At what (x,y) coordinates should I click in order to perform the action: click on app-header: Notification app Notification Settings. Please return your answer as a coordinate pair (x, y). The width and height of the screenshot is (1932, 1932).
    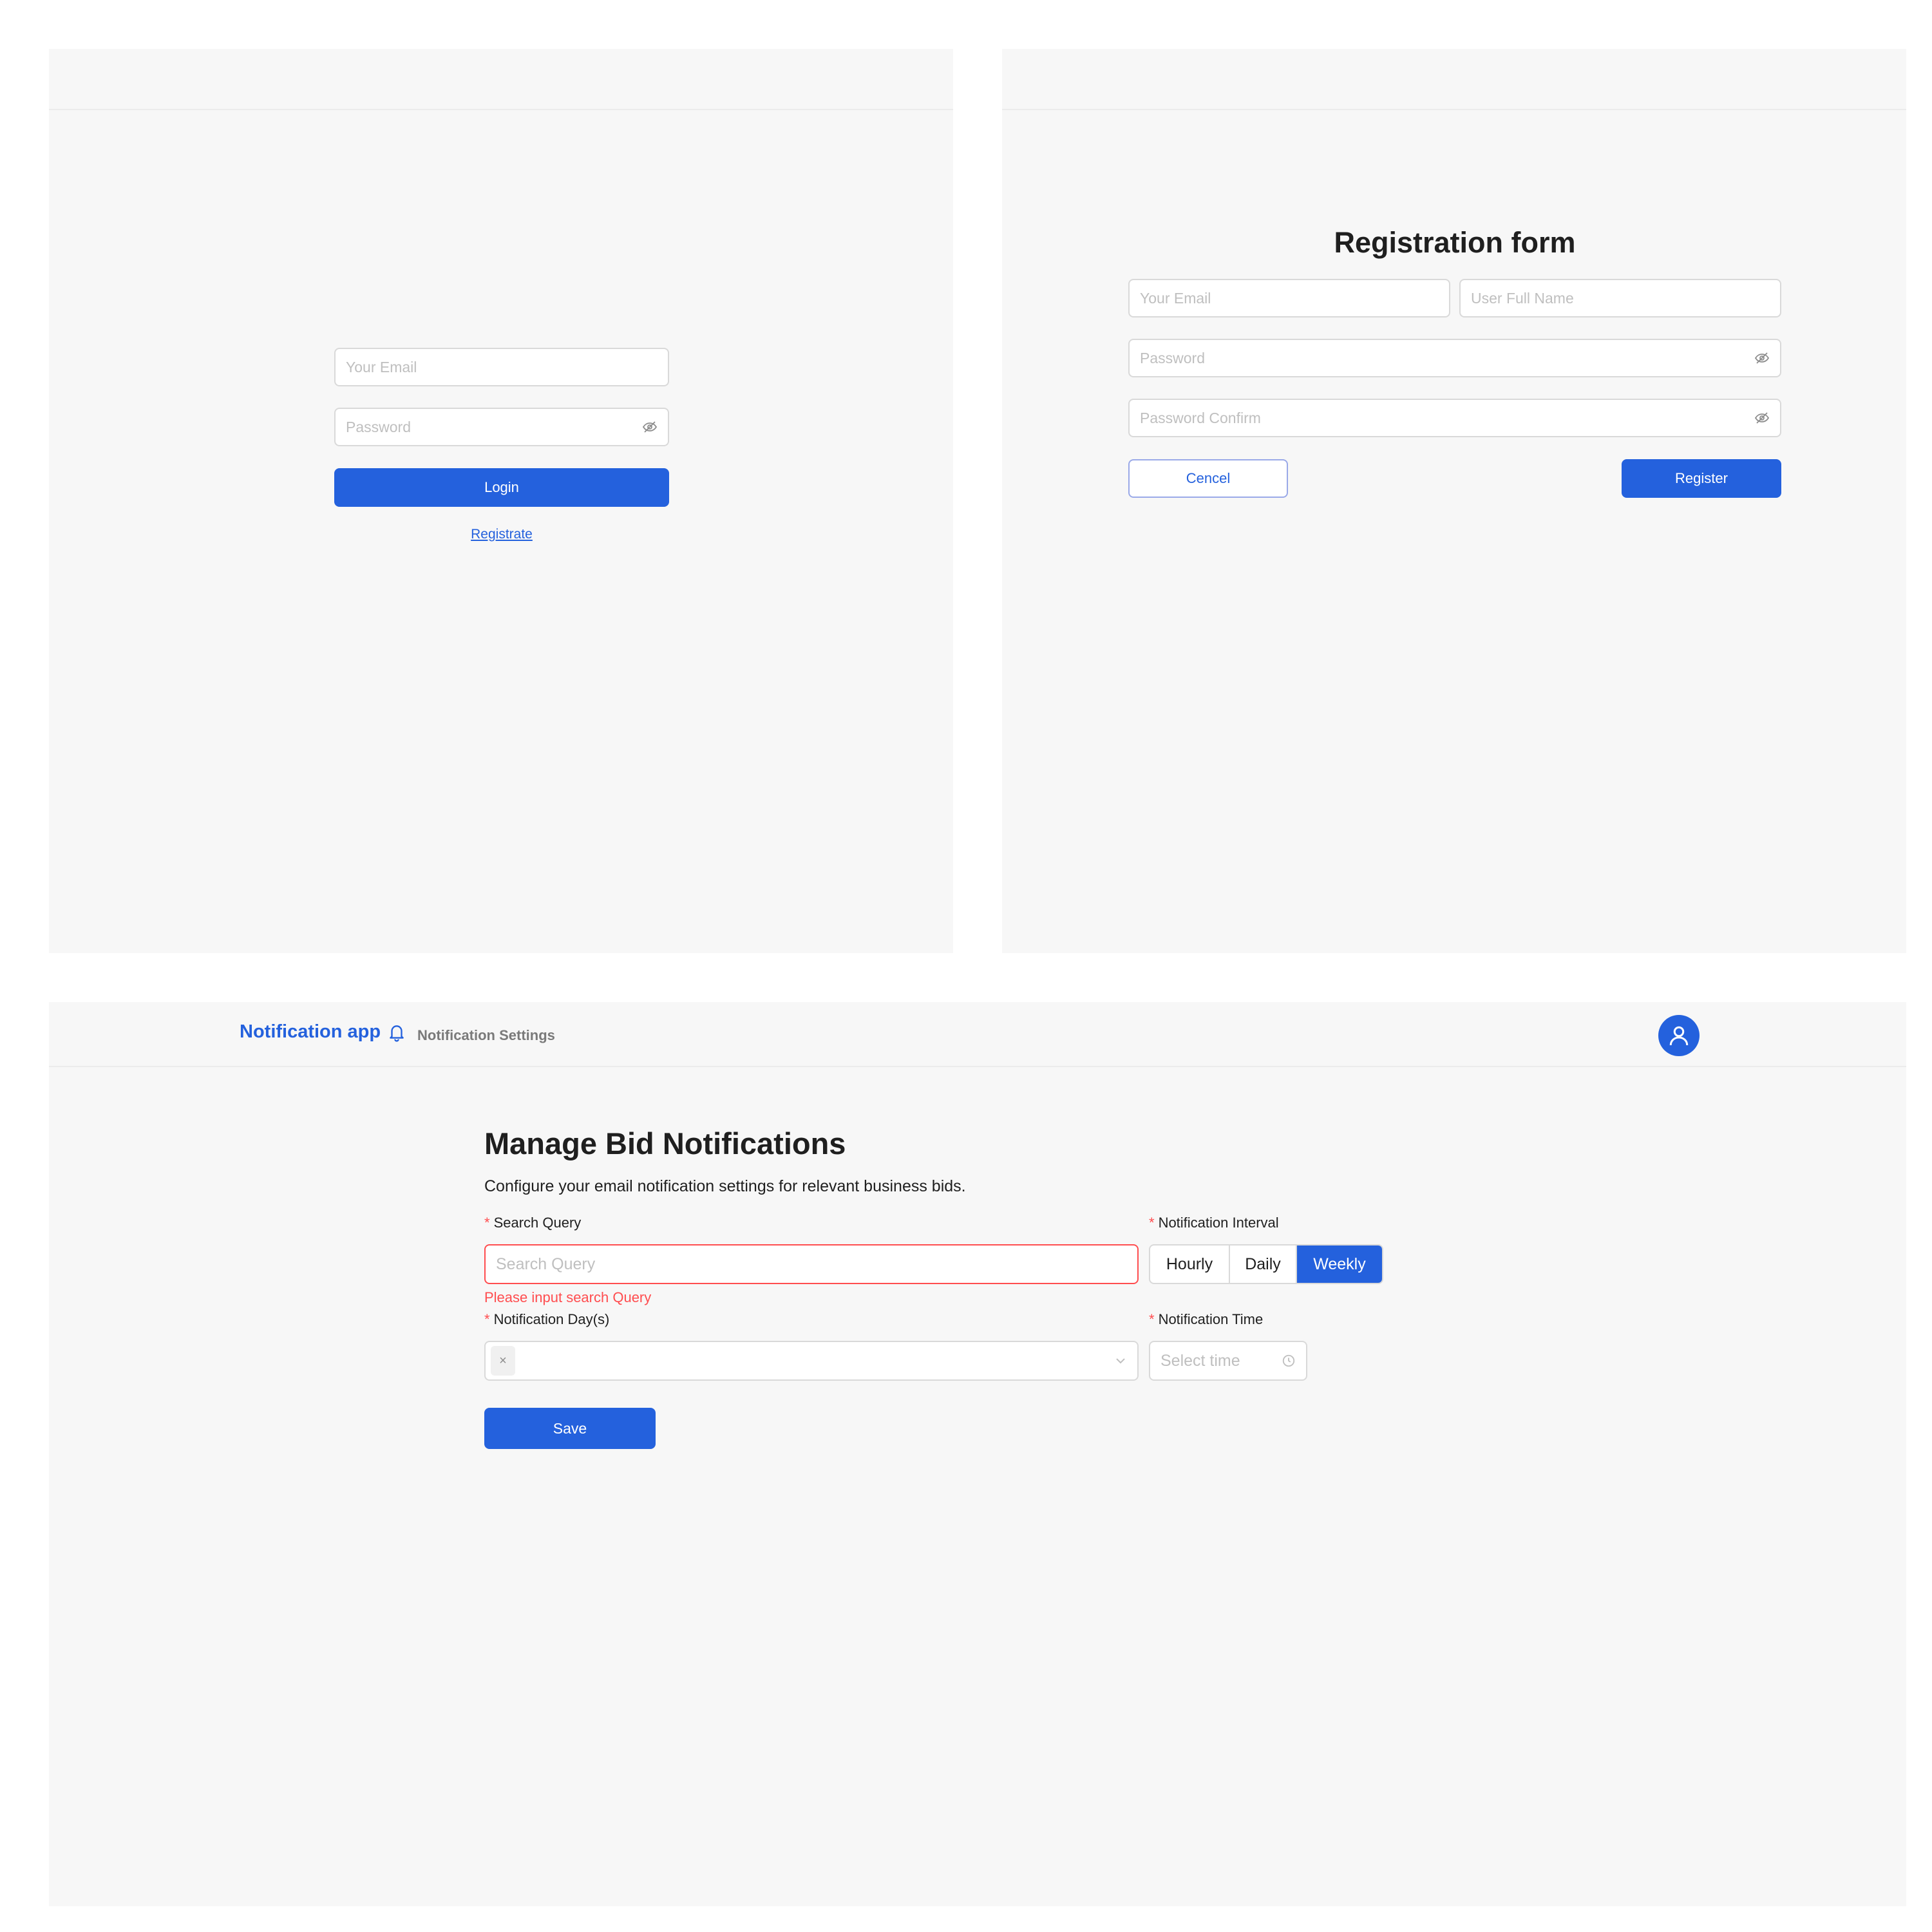
    Looking at the image, I should click on (977, 1034).